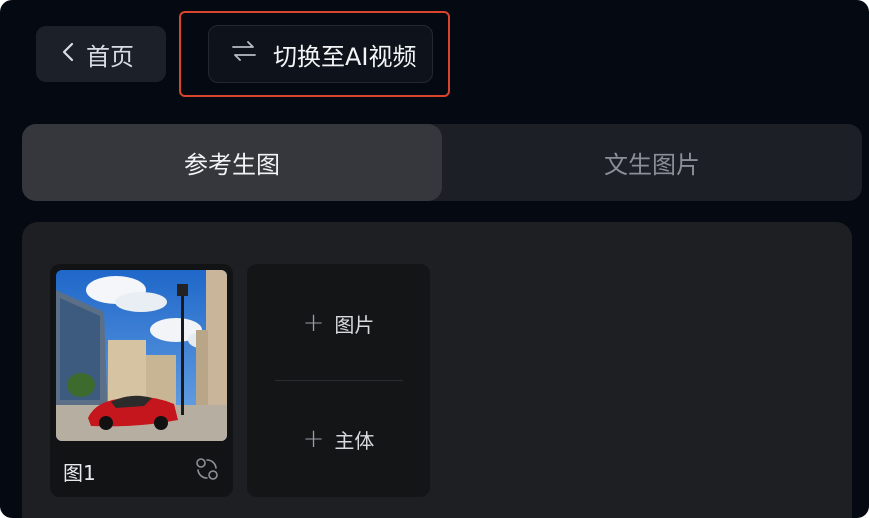 The width and height of the screenshot is (869, 518). I want to click on back-home-button: 首页, so click(101, 54).